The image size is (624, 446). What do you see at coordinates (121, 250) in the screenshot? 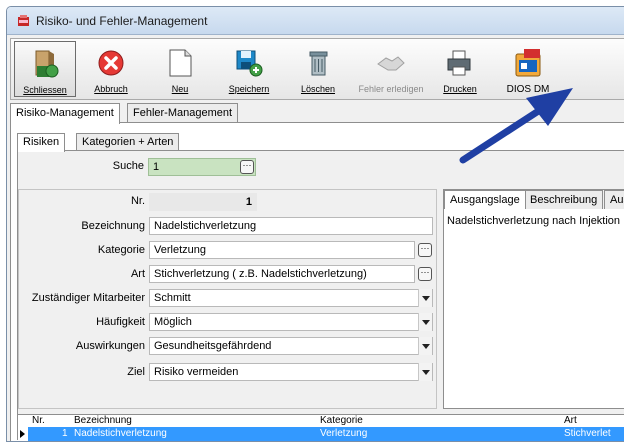
I see `kategorie-label: Kategorie` at bounding box center [121, 250].